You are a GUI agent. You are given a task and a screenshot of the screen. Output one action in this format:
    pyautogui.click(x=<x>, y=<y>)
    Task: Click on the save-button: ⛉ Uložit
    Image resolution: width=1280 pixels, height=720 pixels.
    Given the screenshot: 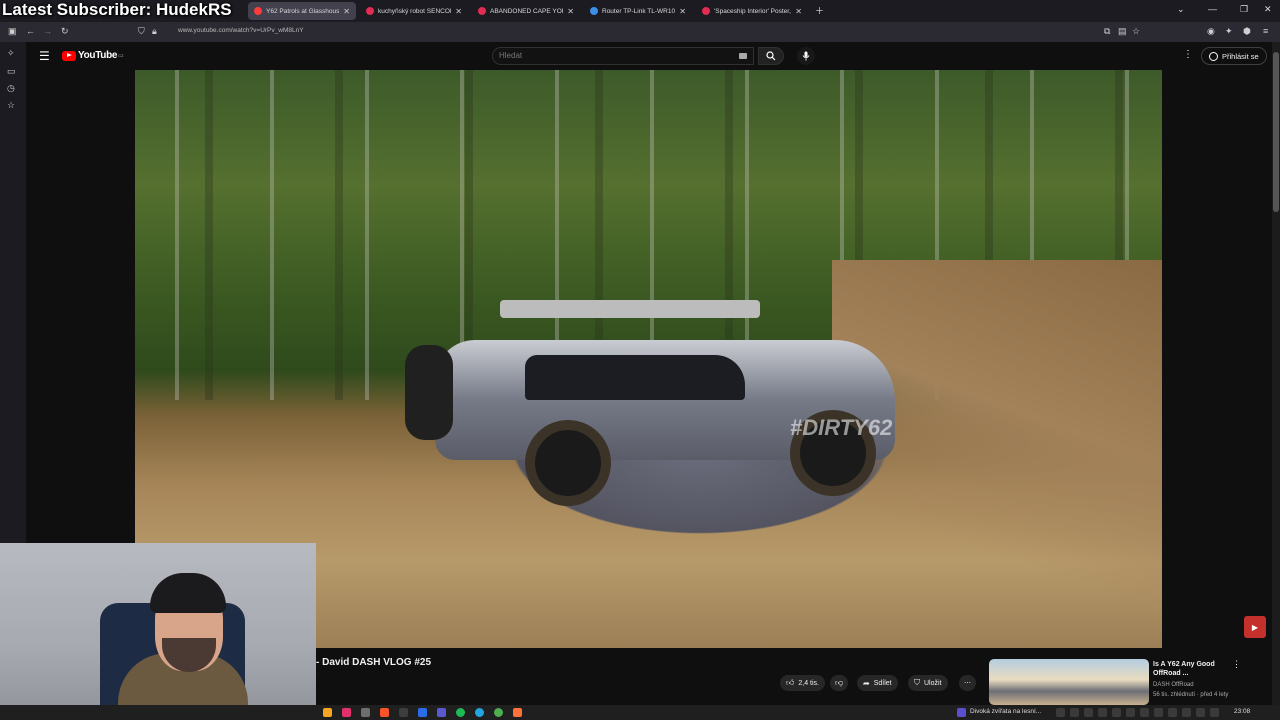 What is the action you would take?
    pyautogui.click(x=928, y=683)
    